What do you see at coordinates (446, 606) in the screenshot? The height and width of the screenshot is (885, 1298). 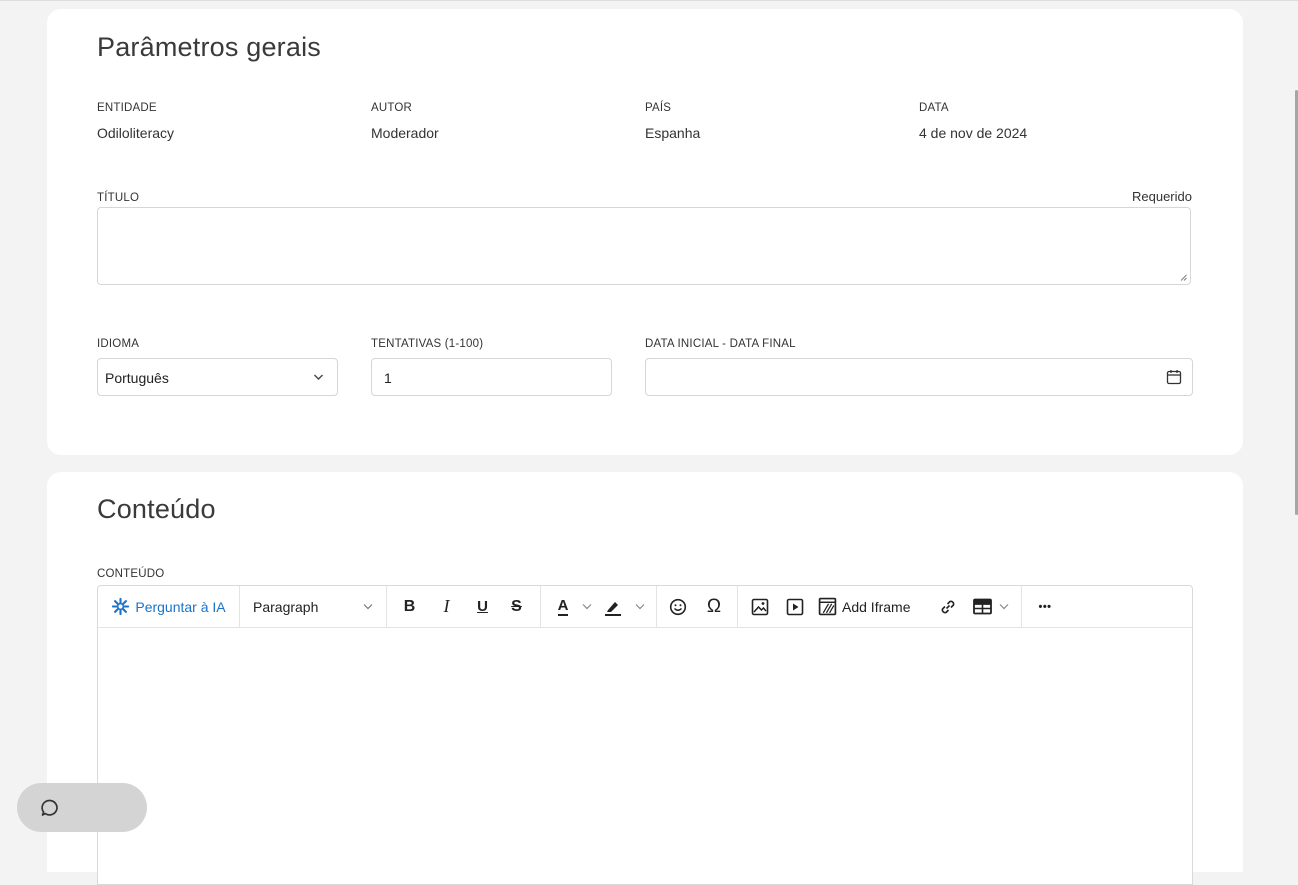 I see `italic-button: I` at bounding box center [446, 606].